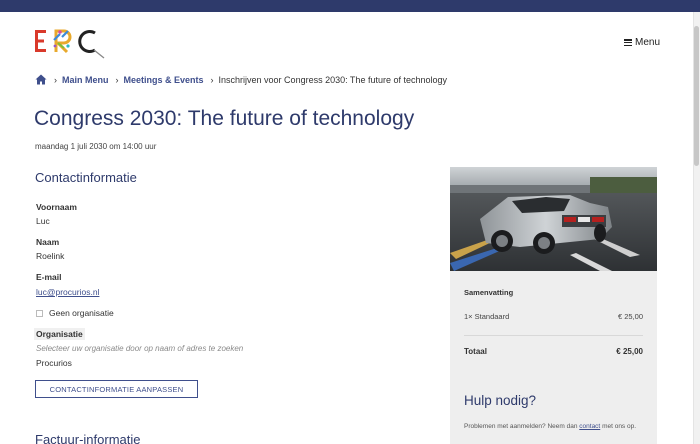  I want to click on erc-logo-graphic, so click(70, 44).